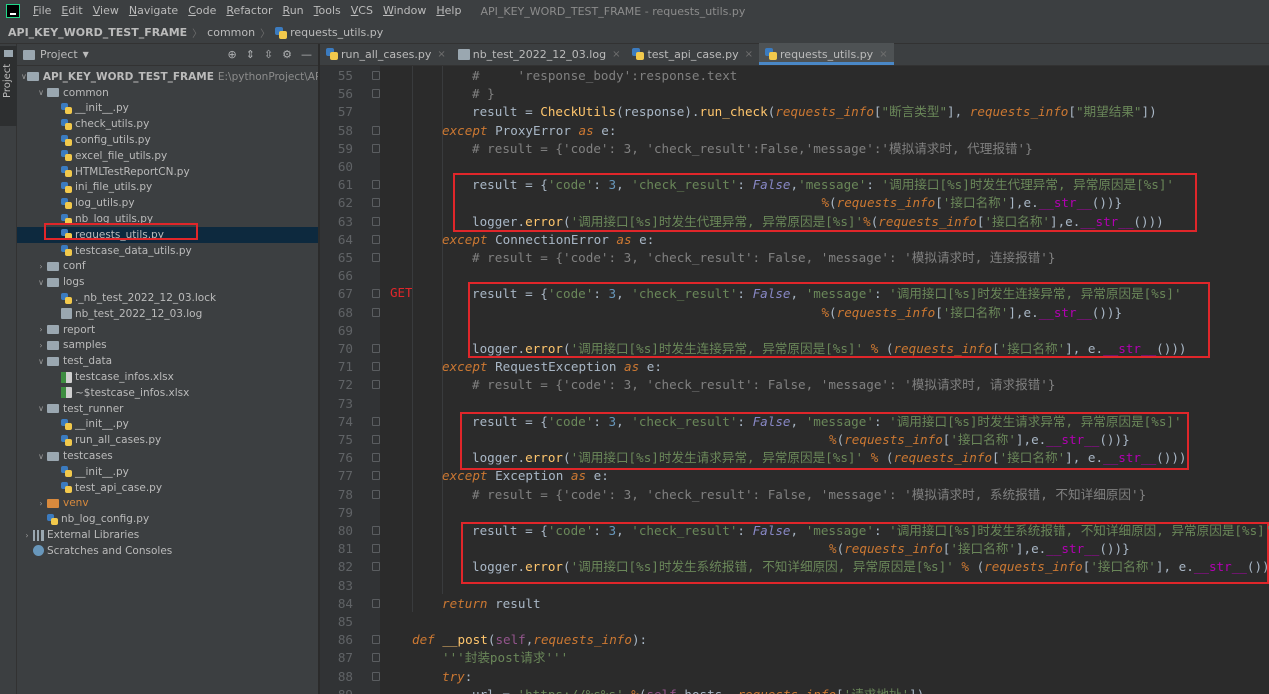 This screenshot has width=1269, height=694. I want to click on menu-vcs: VCS, so click(362, 11).